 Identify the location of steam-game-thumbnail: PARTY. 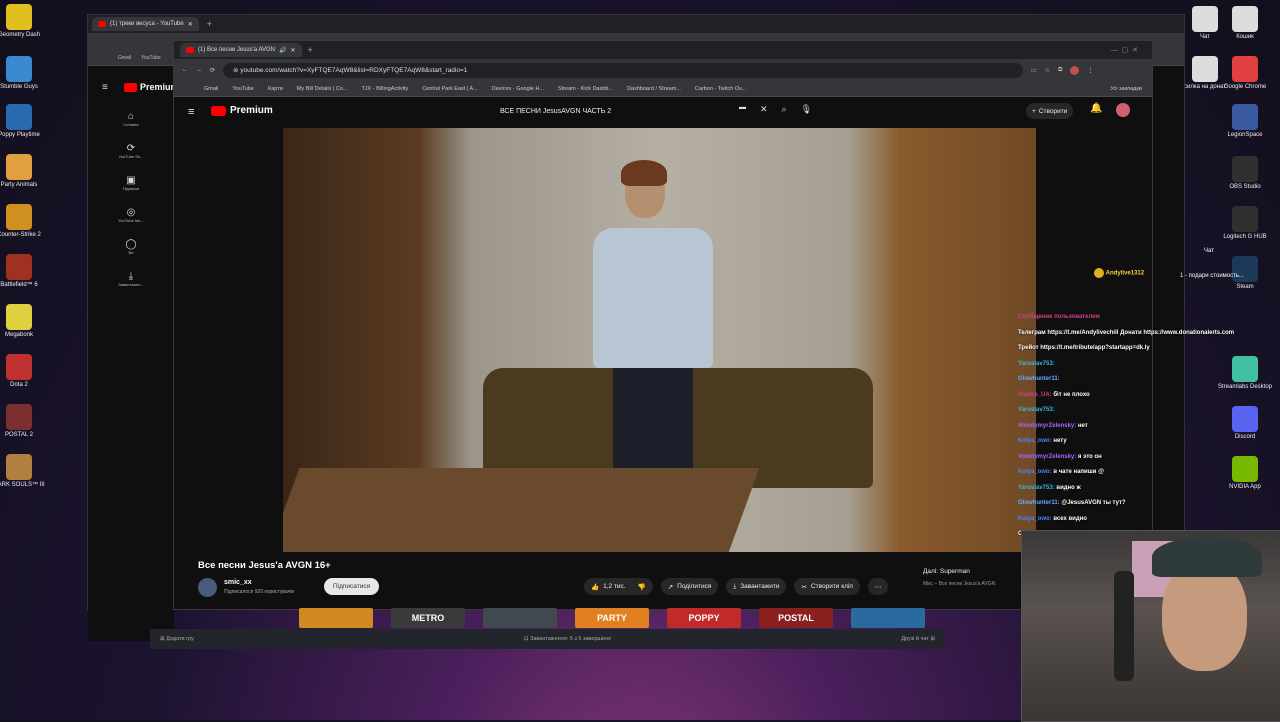
(612, 618).